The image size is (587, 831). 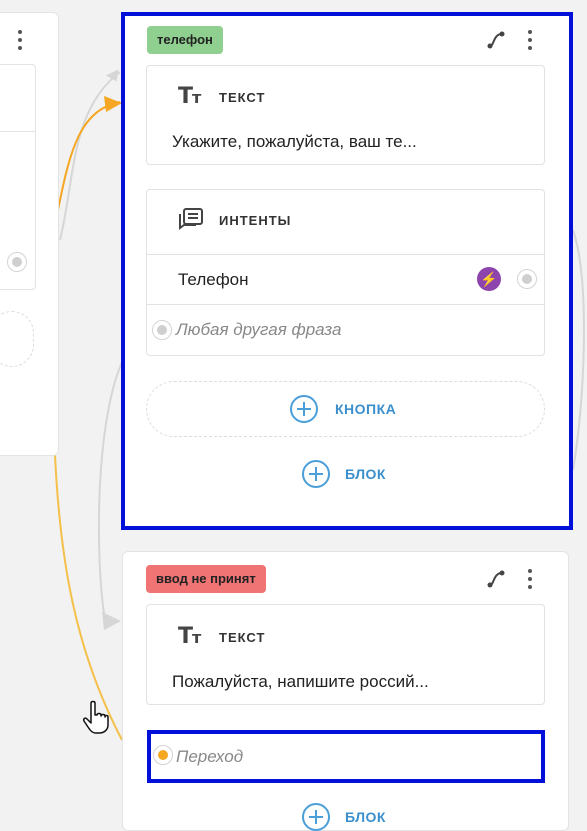 What do you see at coordinates (163, 755) in the screenshot?
I see `transition-port` at bounding box center [163, 755].